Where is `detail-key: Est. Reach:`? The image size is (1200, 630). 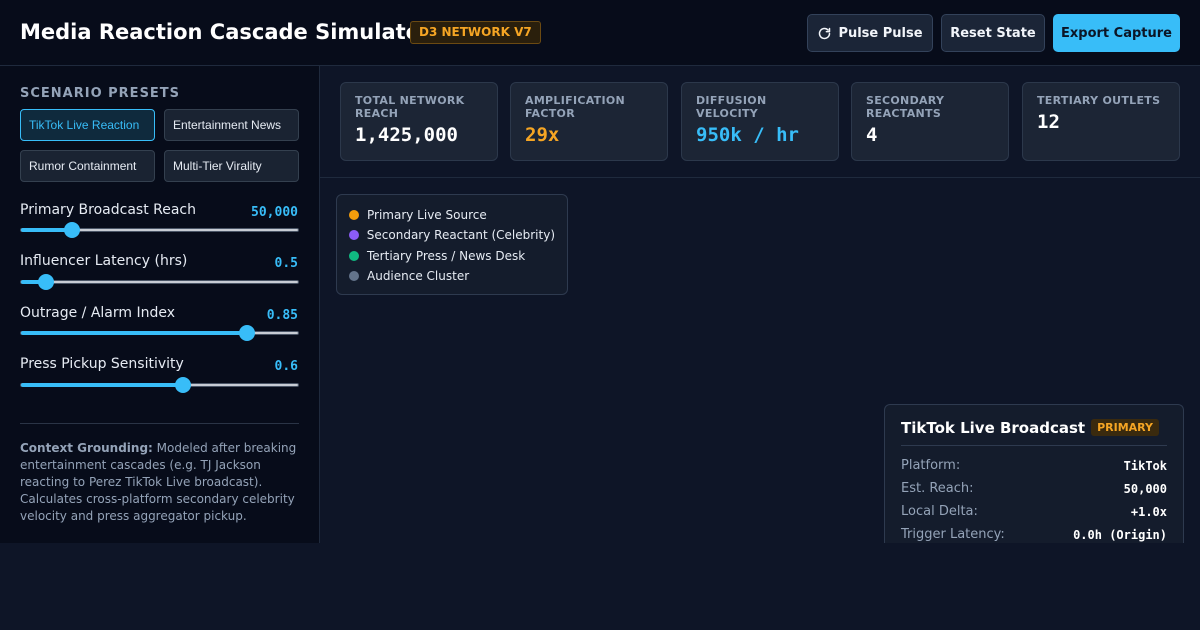
detail-key: Est. Reach: is located at coordinates (937, 488).